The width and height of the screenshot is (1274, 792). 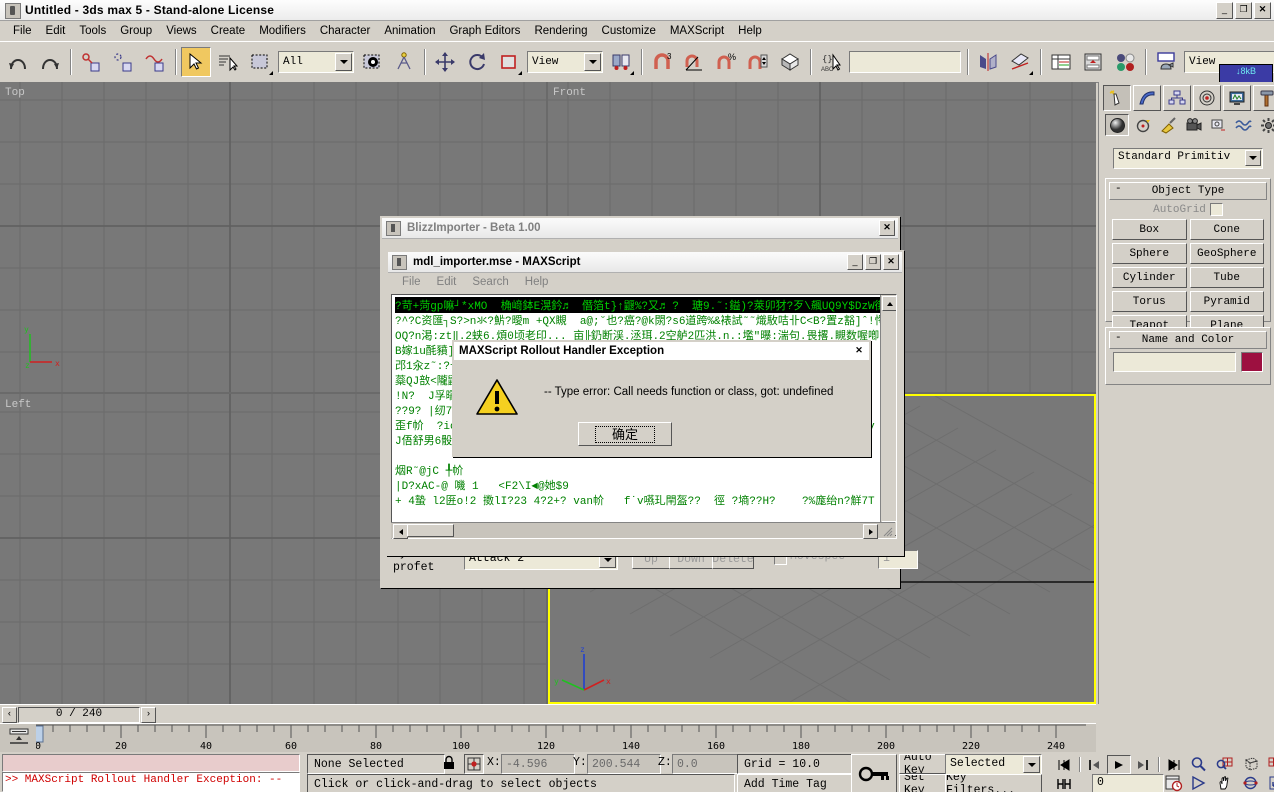 What do you see at coordinates (1061, 62) in the screenshot?
I see `layer-manager-icon` at bounding box center [1061, 62].